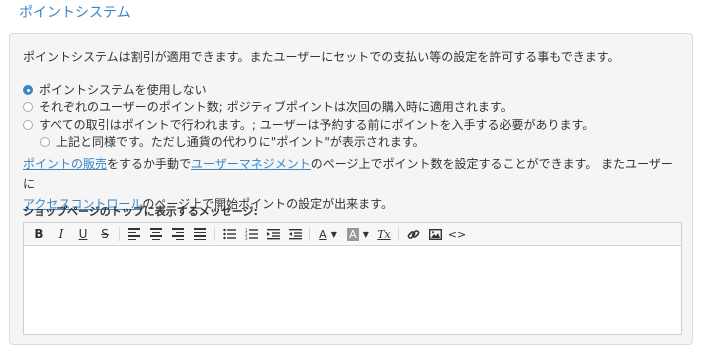  What do you see at coordinates (328, 234) in the screenshot?
I see `font-color-button: A ▼` at bounding box center [328, 234].